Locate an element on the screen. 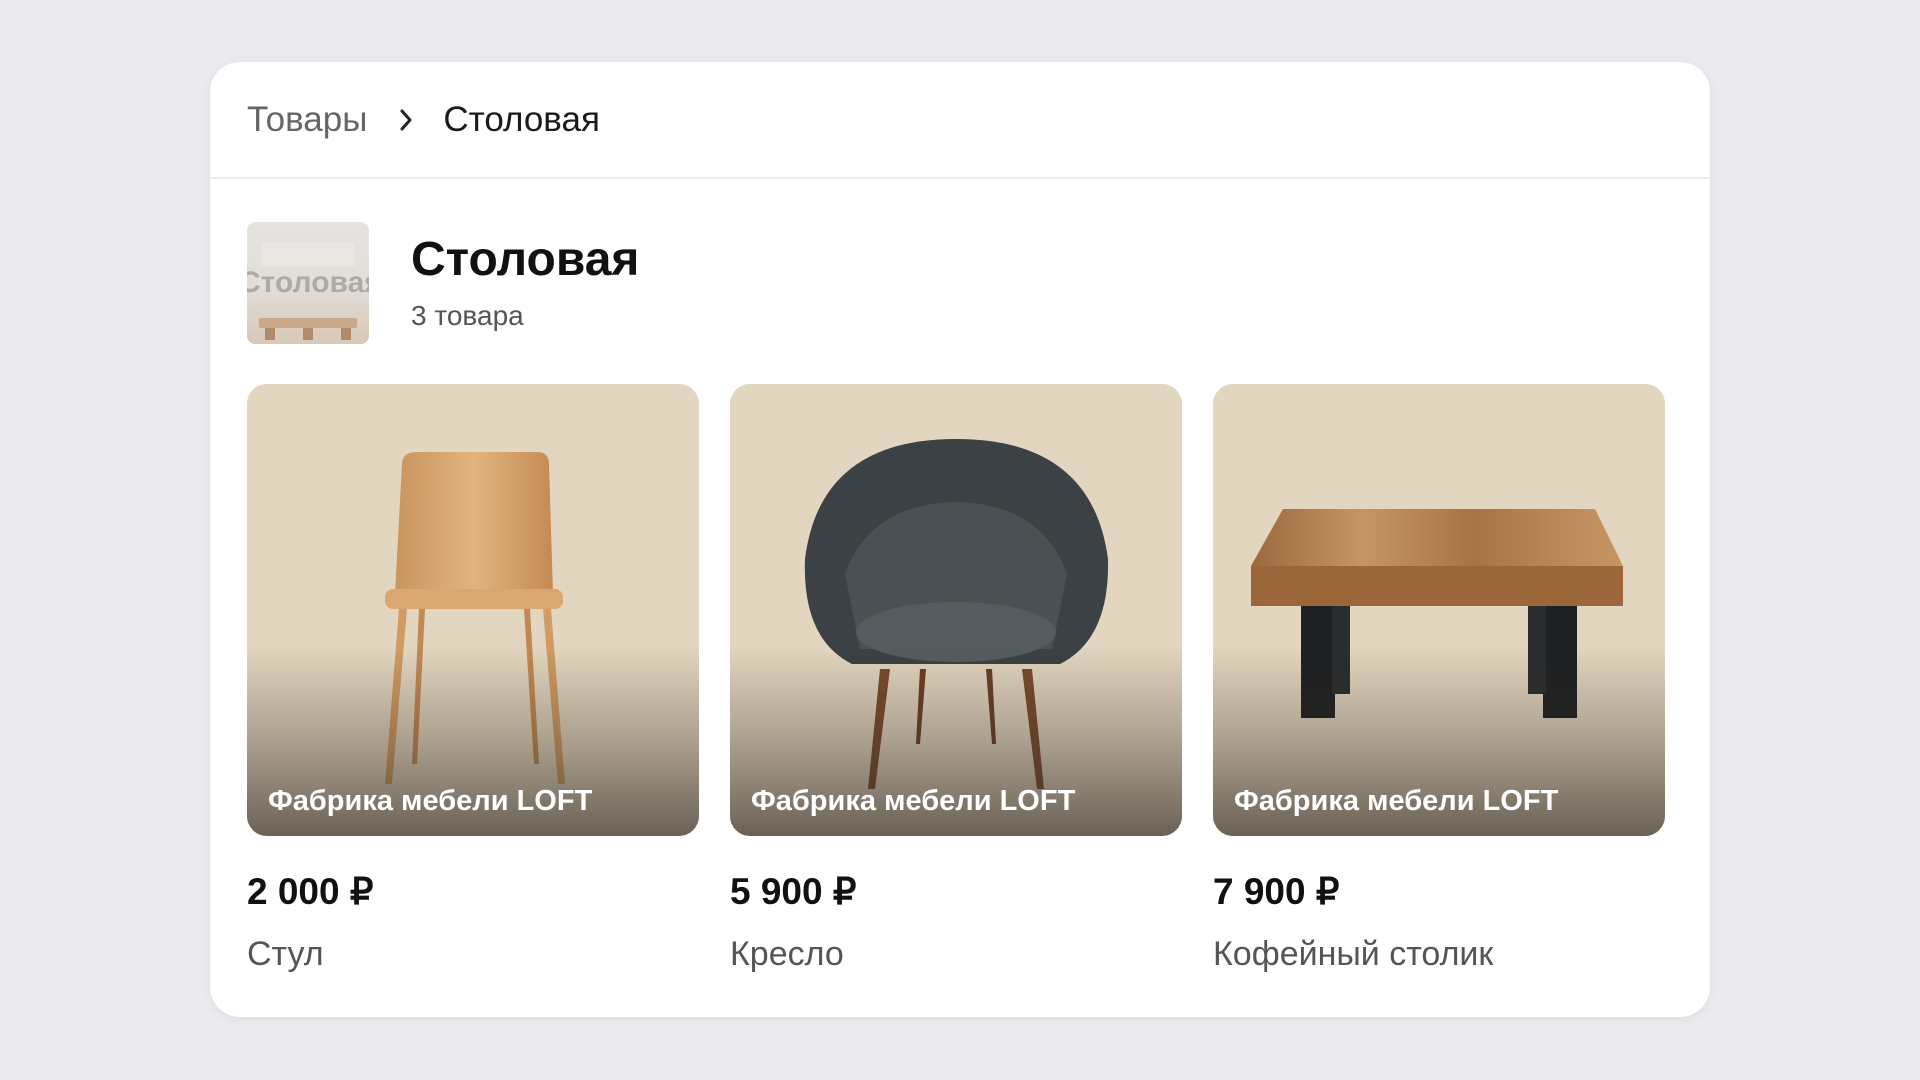  product-card-chair: Фабрика мебели LOFT 2 000 ₽ Стул is located at coordinates (473, 679).